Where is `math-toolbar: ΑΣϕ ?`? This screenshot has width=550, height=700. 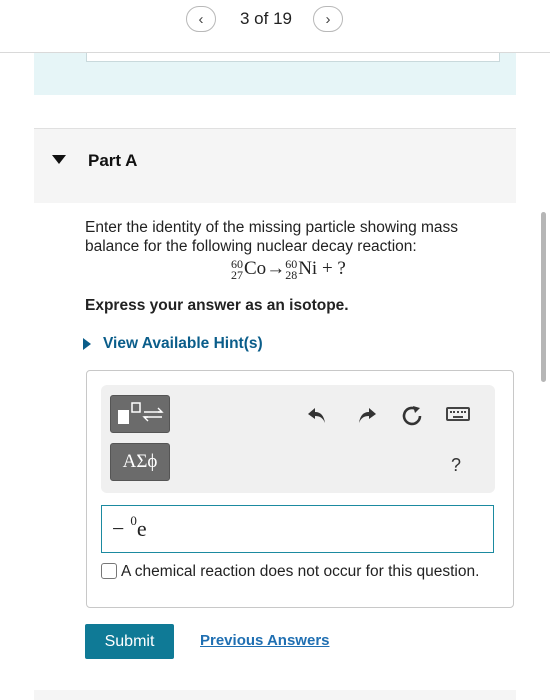 math-toolbar: ΑΣϕ ? is located at coordinates (298, 439).